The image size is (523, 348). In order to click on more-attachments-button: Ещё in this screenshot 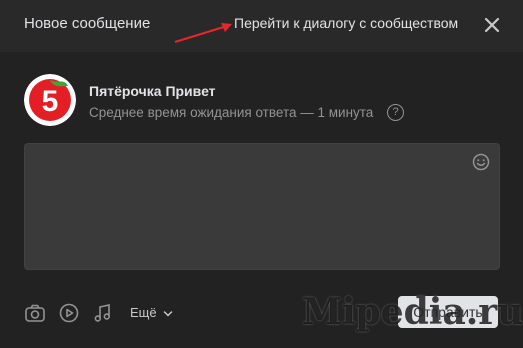, I will do `click(151, 312)`.